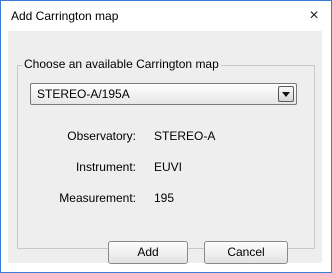  I want to click on instrument-value: EUVI, so click(168, 167).